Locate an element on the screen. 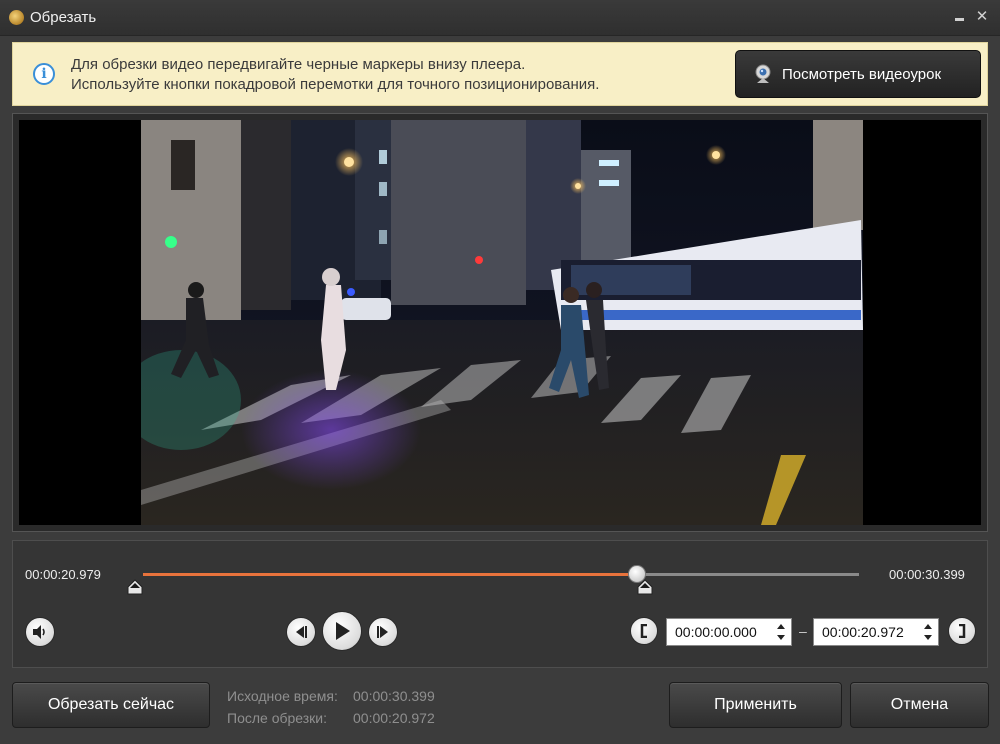 The width and height of the screenshot is (1000, 744). volume-button is located at coordinates (40, 632).